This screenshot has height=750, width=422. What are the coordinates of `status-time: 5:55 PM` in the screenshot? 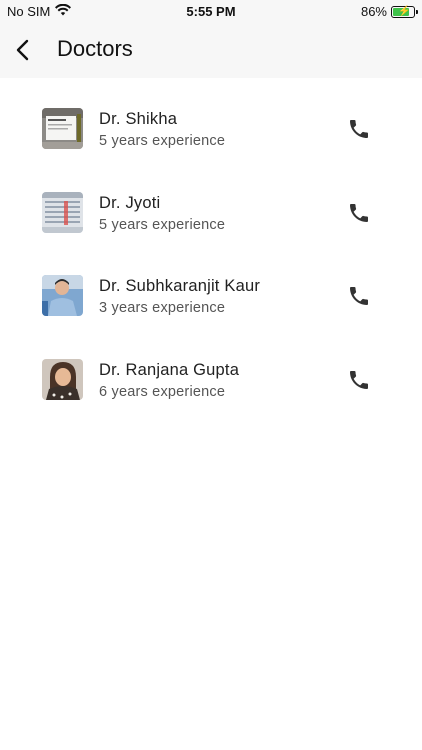 It's located at (211, 11).